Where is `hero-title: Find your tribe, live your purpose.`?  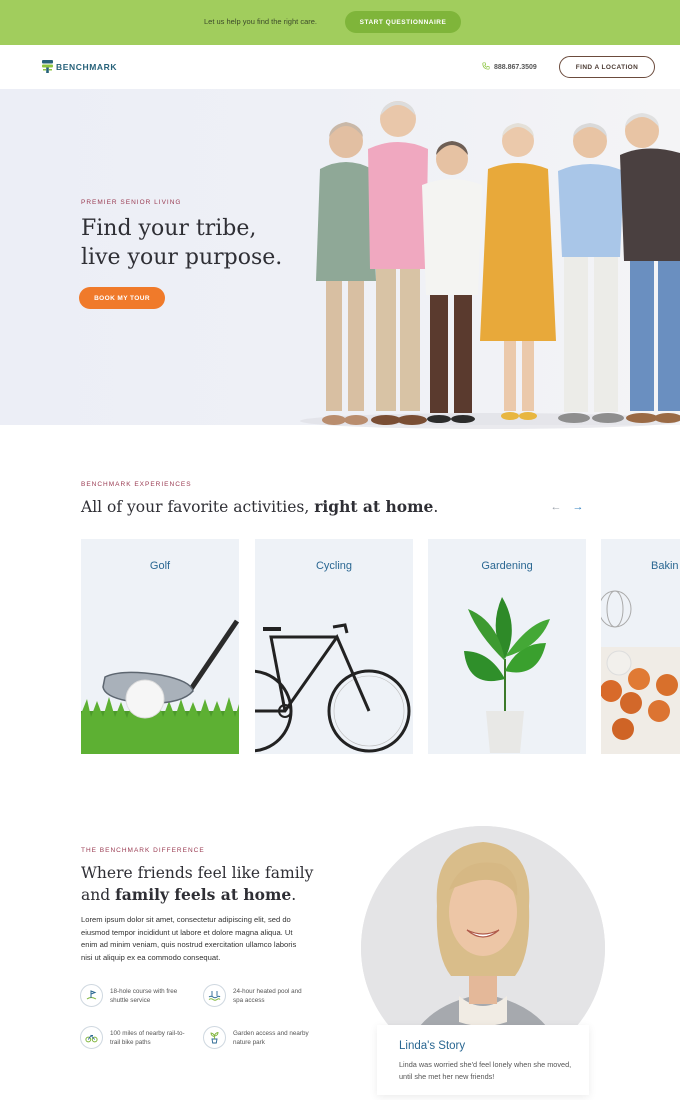 hero-title: Find your tribe, live your purpose. is located at coordinates (181, 243).